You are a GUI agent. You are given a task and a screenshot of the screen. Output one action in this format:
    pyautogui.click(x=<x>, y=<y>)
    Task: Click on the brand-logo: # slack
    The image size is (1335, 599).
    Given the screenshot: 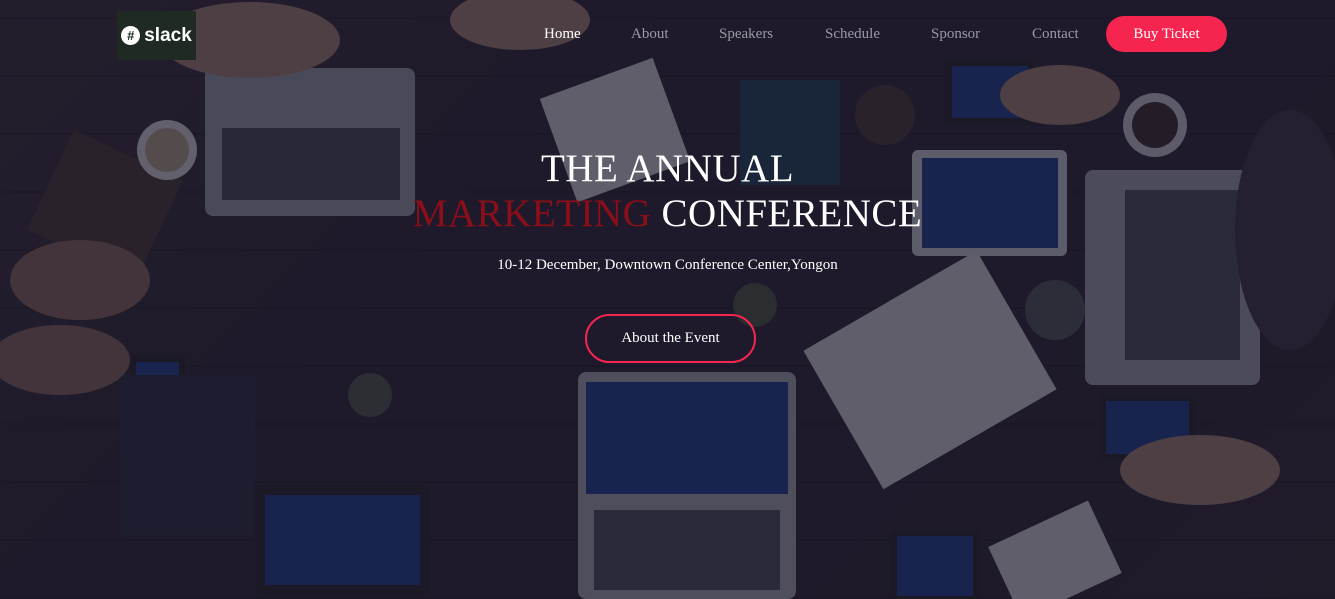 What is the action you would take?
    pyautogui.click(x=156, y=35)
    